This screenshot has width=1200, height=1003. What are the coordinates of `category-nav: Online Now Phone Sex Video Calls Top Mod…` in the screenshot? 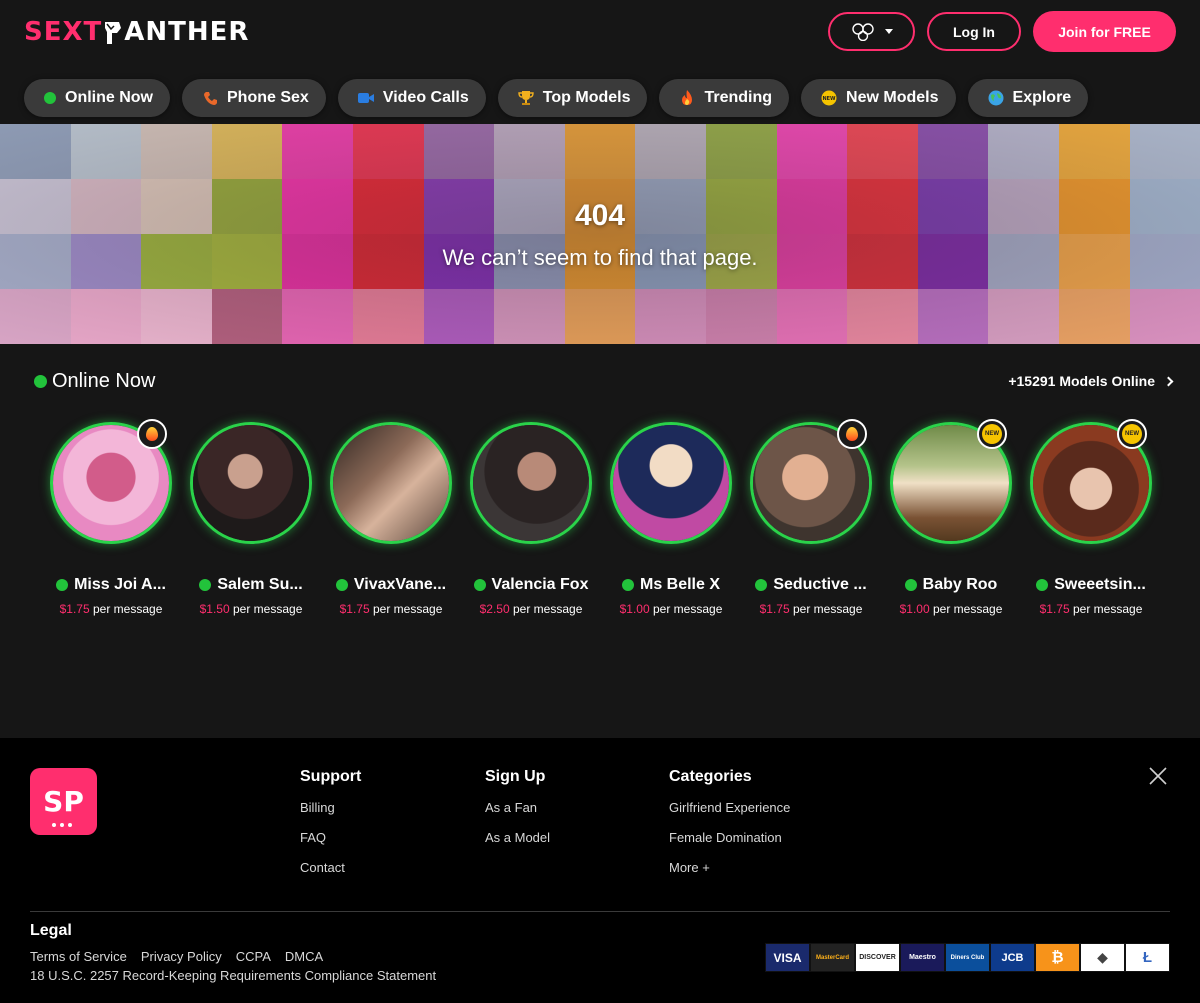 It's located at (556, 98).